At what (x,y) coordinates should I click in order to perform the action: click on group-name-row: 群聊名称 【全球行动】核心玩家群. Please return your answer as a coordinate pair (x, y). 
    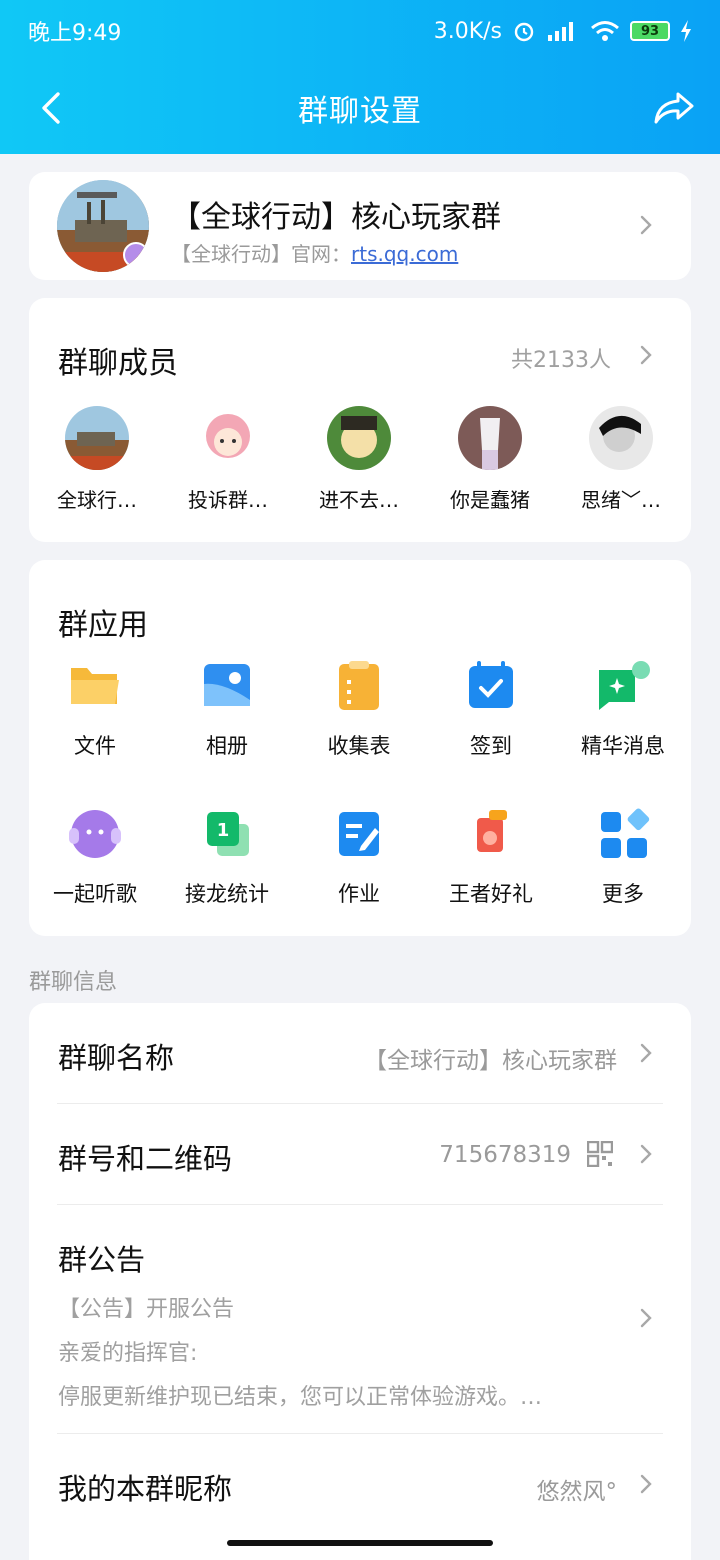
    Looking at the image, I should click on (360, 1053).